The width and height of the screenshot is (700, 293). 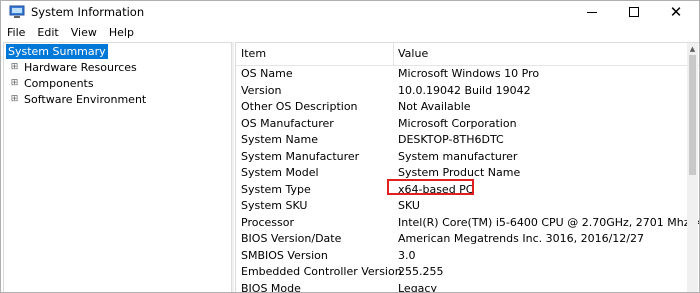 What do you see at coordinates (116, 84) in the screenshot?
I see `tree-item-components: ⊞ Components` at bounding box center [116, 84].